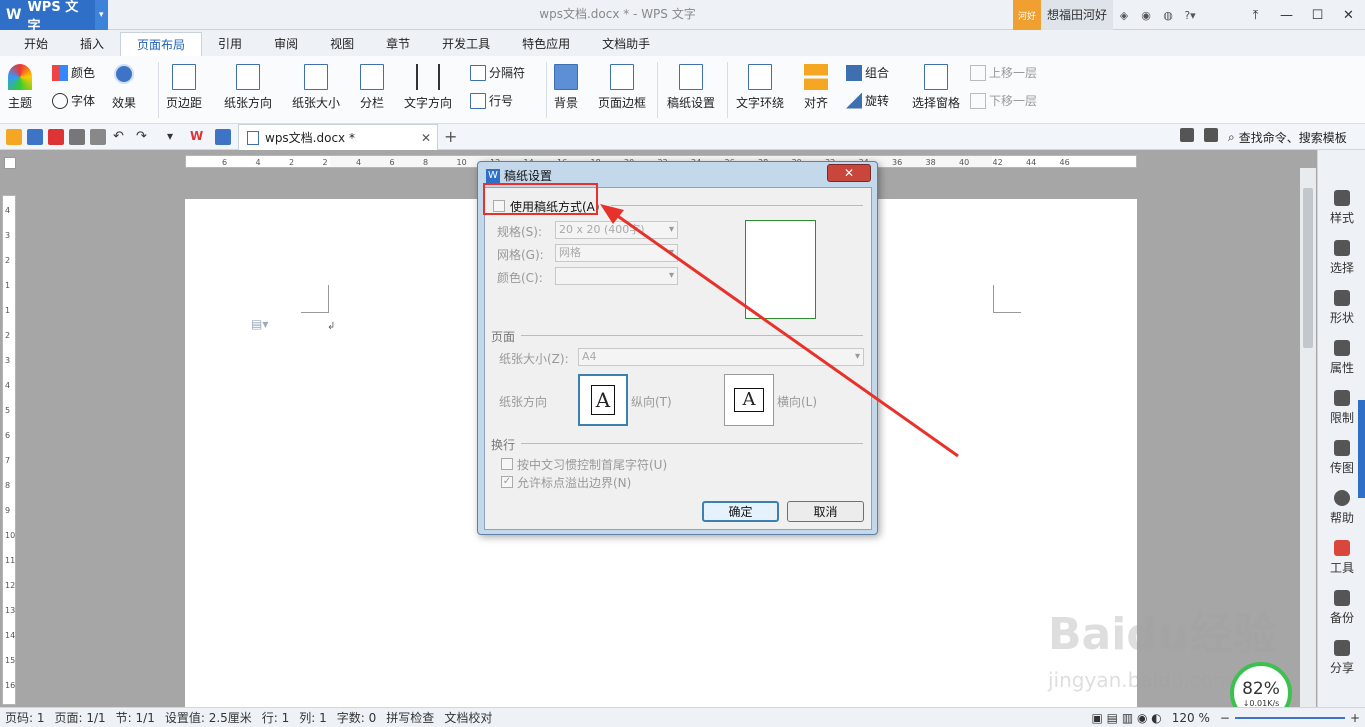 This screenshot has width=1365, height=727. What do you see at coordinates (1289, 717) in the screenshot?
I see `zoom-slider` at bounding box center [1289, 717].